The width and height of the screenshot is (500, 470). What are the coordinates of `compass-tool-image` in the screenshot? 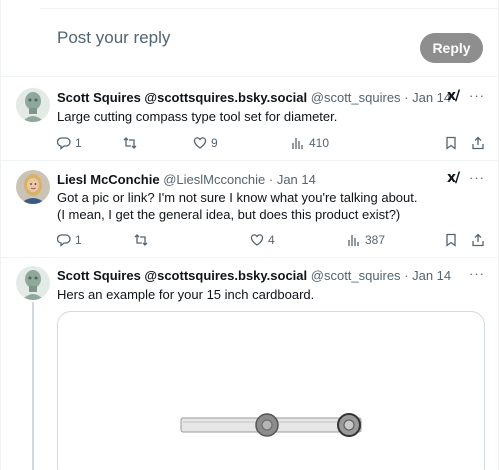 It's located at (271, 425).